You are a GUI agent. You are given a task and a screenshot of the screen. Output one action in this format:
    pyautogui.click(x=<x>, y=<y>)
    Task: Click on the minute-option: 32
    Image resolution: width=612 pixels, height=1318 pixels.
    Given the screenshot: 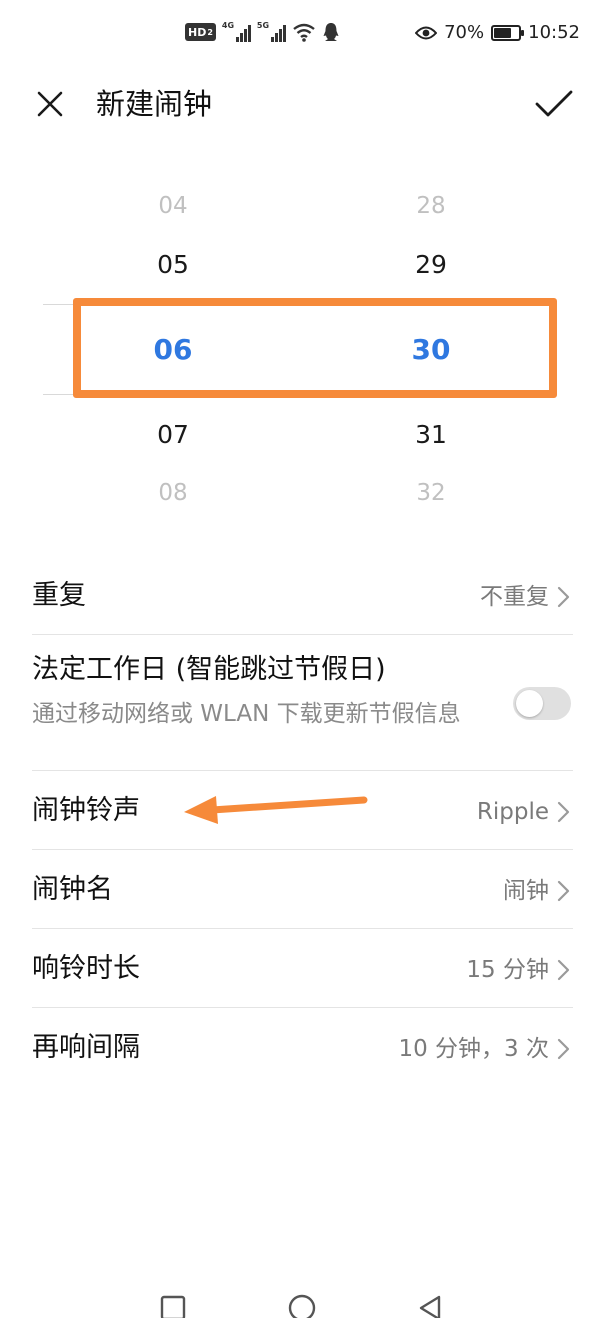 What is the action you would take?
    pyautogui.click(x=431, y=493)
    